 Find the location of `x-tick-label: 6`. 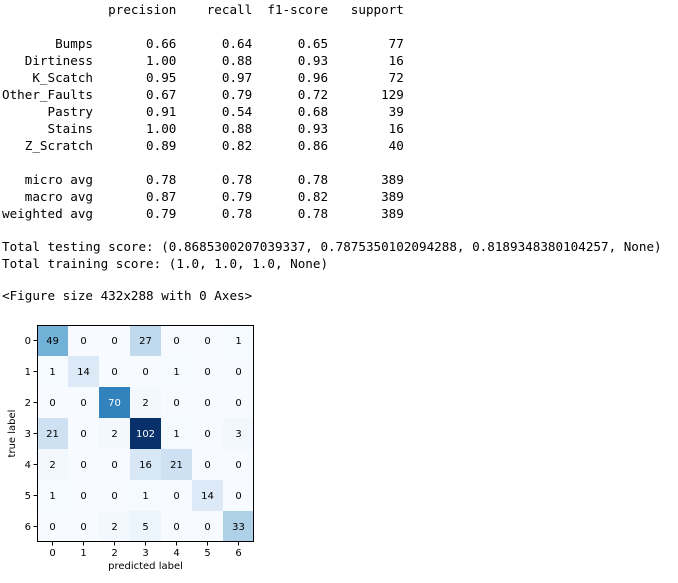

x-tick-label: 6 is located at coordinates (238, 553).